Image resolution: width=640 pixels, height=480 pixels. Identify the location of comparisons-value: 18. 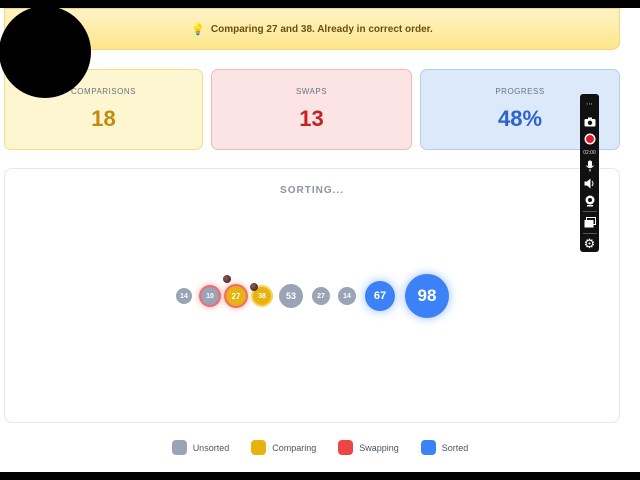
(103, 118).